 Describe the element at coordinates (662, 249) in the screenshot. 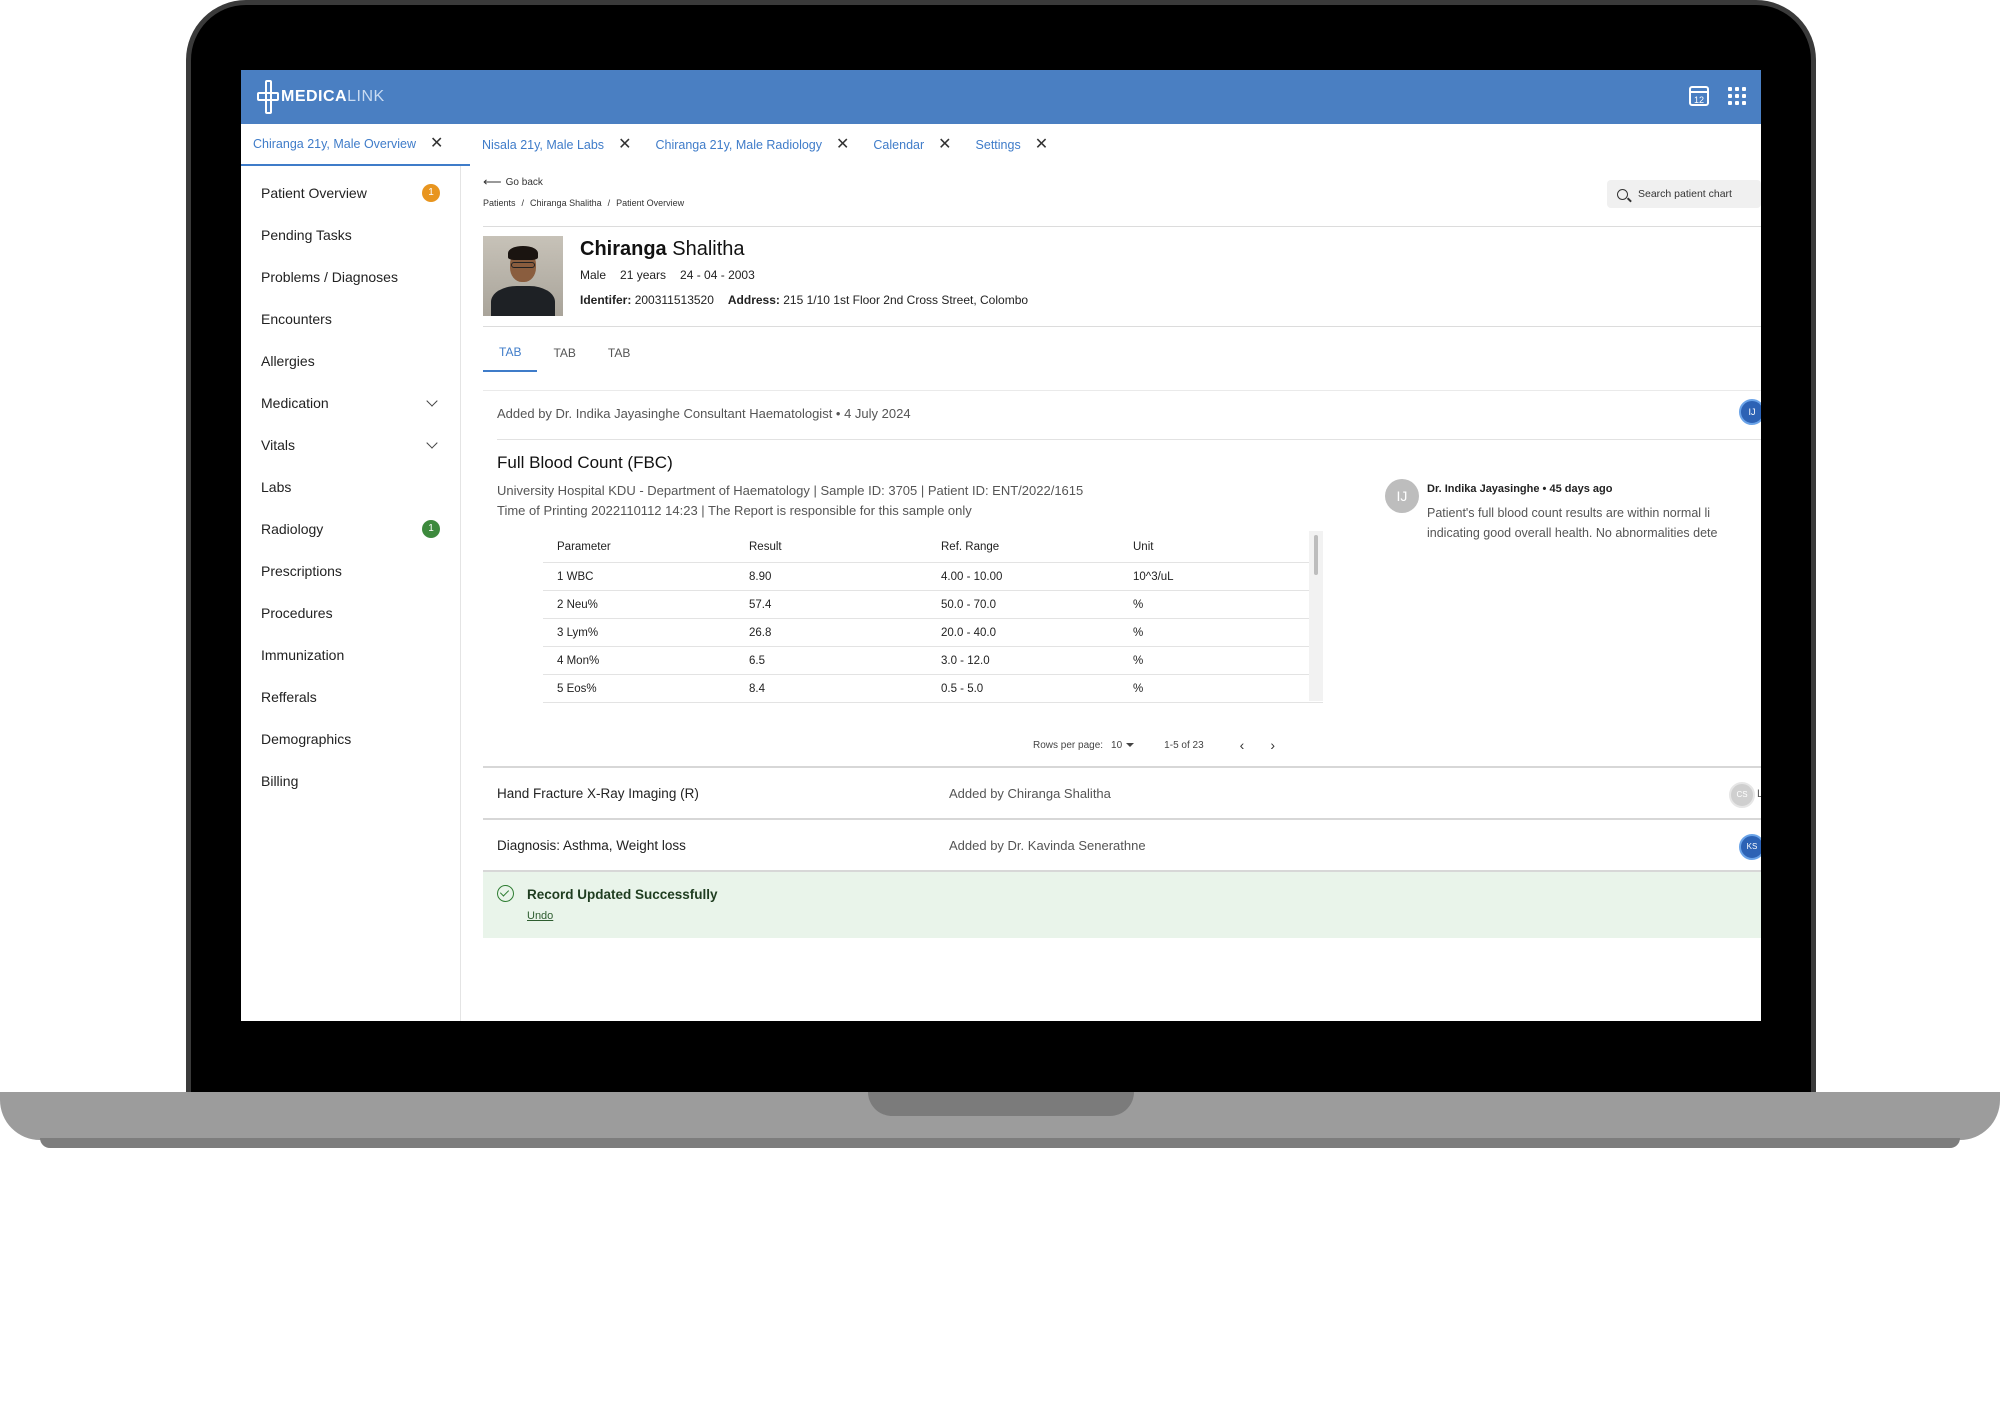

I see `patient-name: Chiranga Shalitha` at that location.